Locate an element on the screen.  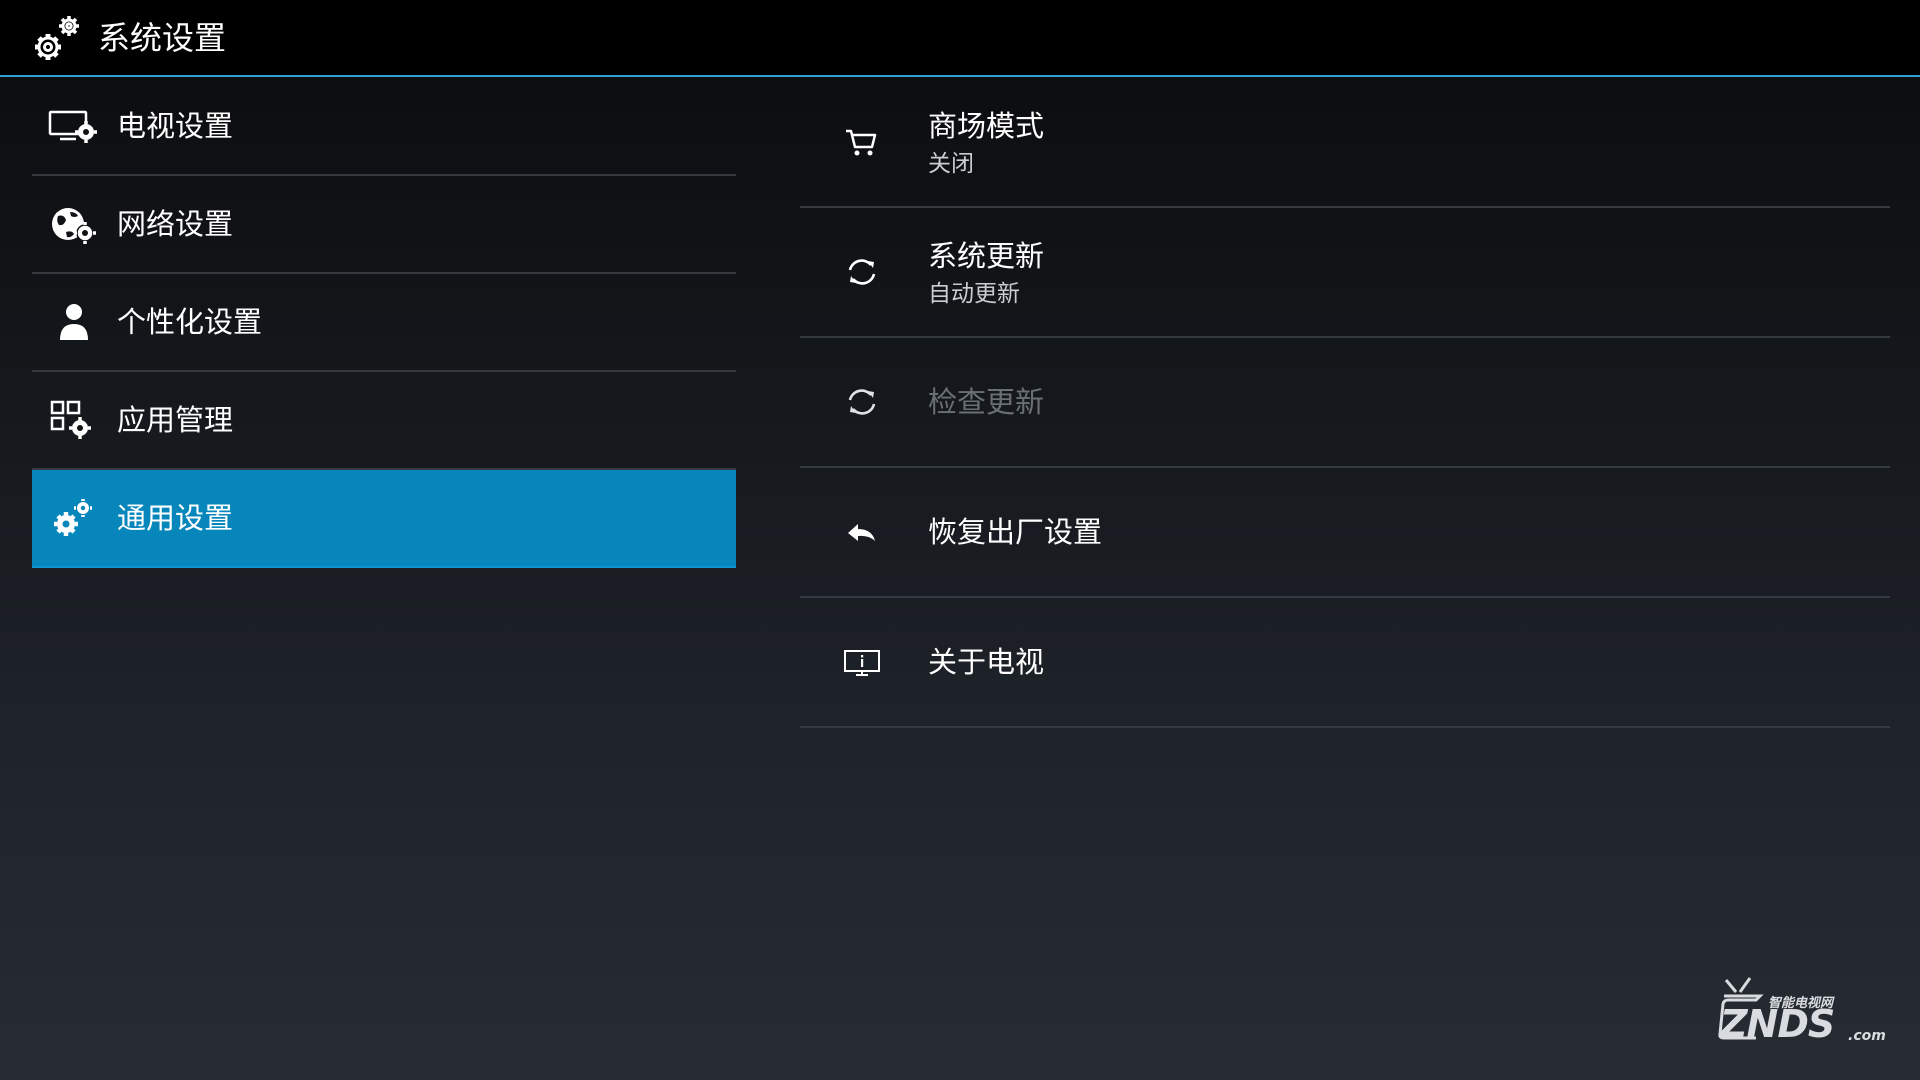
globe-settings-icon is located at coordinates (74, 226).